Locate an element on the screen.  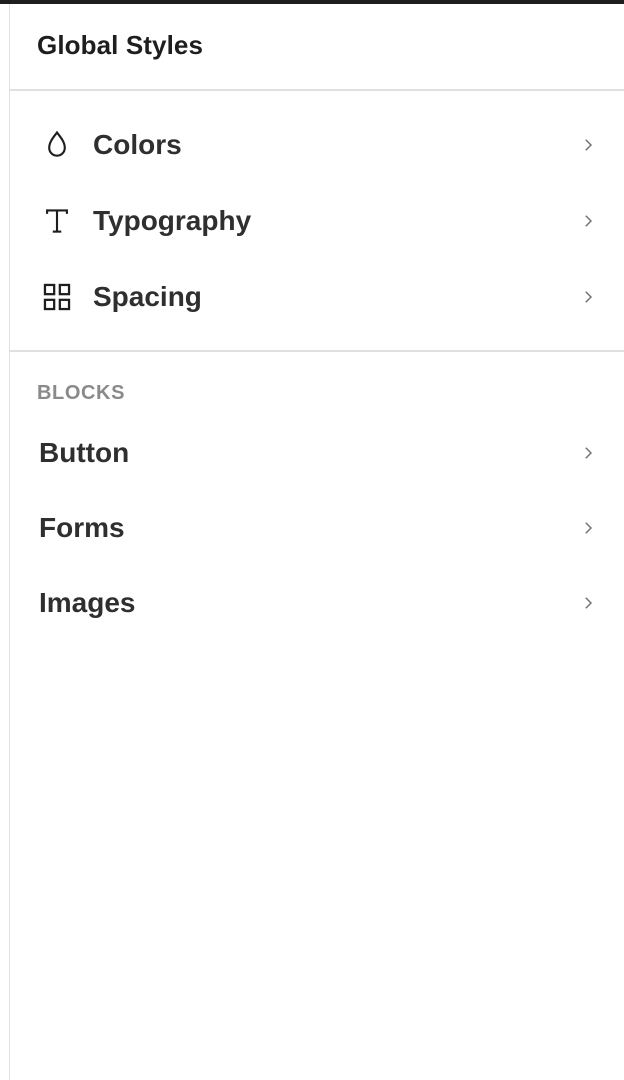
block-item-forms: Forms is located at coordinates (317, 527).